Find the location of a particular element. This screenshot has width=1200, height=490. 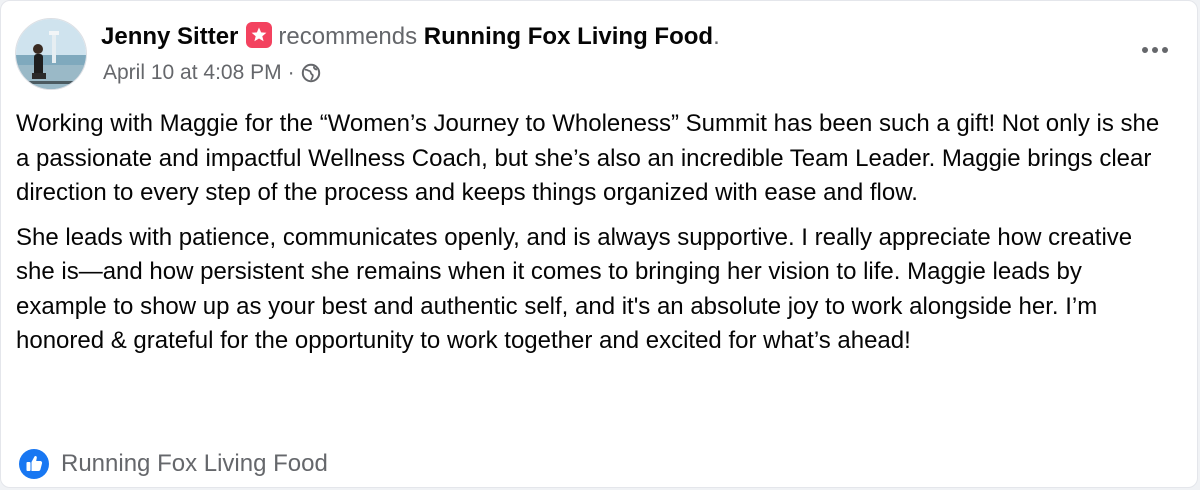

recommend-badge-icon is located at coordinates (259, 35).